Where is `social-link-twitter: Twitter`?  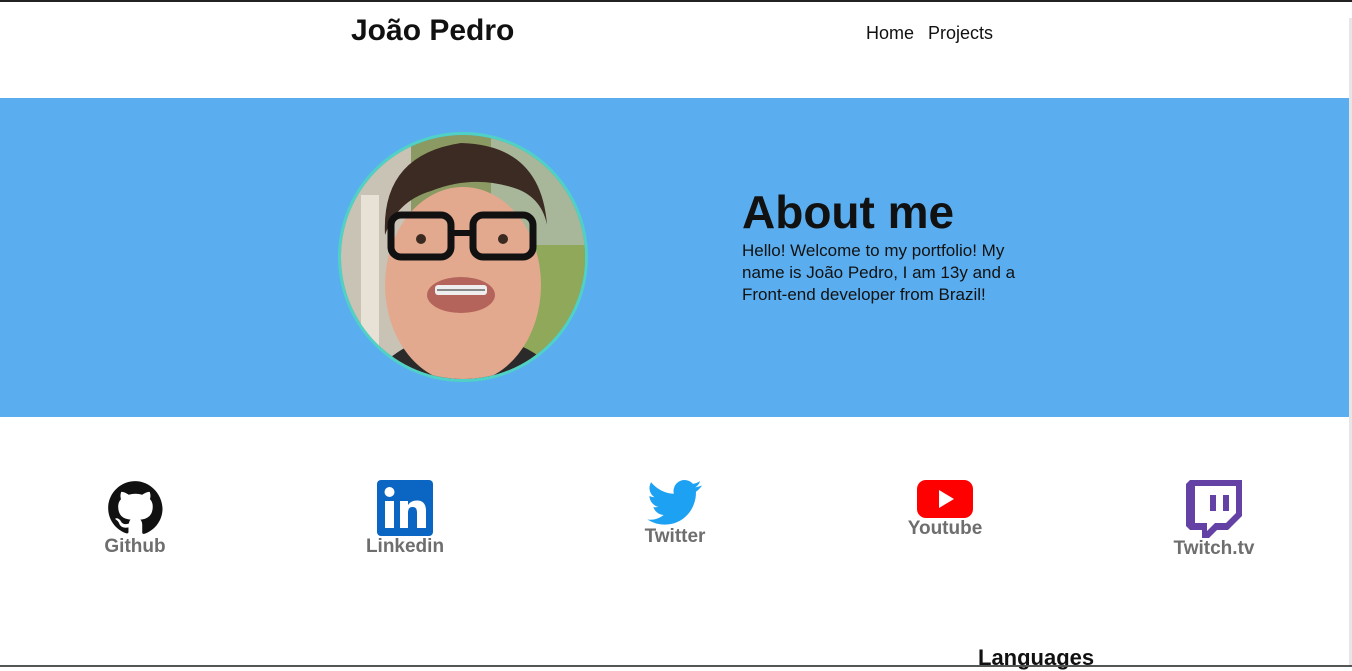
social-link-twitter: Twitter is located at coordinates (675, 514).